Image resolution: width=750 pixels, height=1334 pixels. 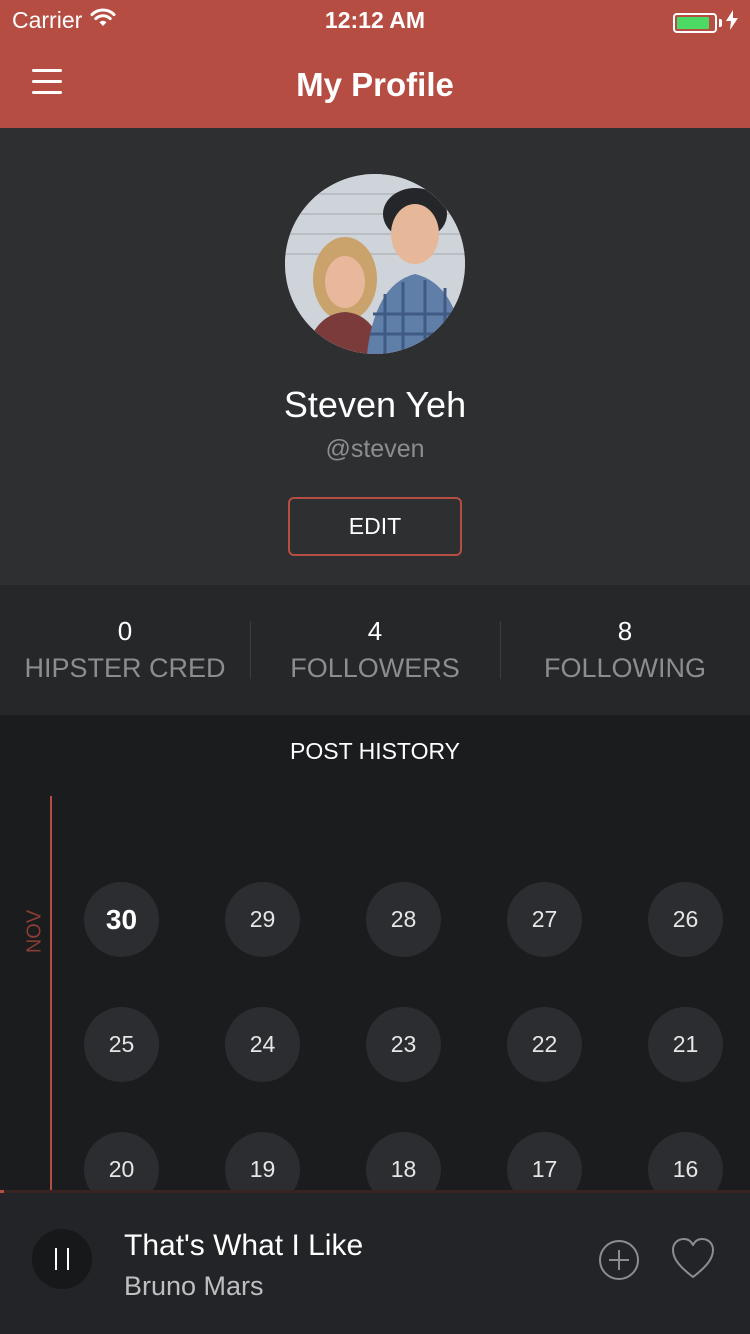 What do you see at coordinates (34, 931) in the screenshot?
I see `month-label: NOV` at bounding box center [34, 931].